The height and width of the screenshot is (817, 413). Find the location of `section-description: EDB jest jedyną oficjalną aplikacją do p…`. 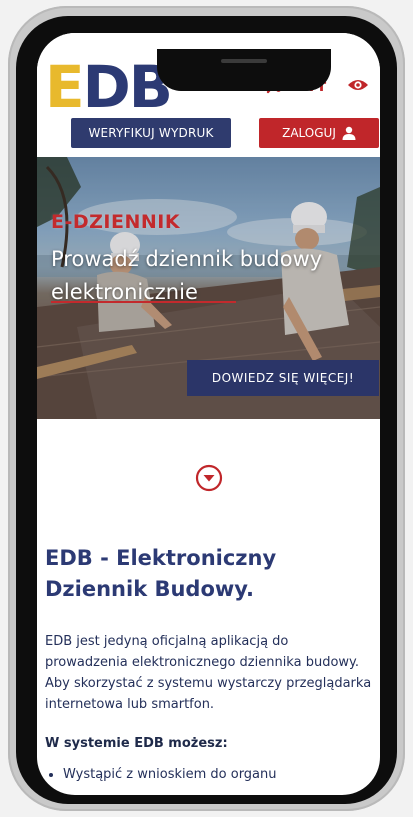

section-description: EDB jest jedyną oficjalną aplikacją do p… is located at coordinates (208, 673).